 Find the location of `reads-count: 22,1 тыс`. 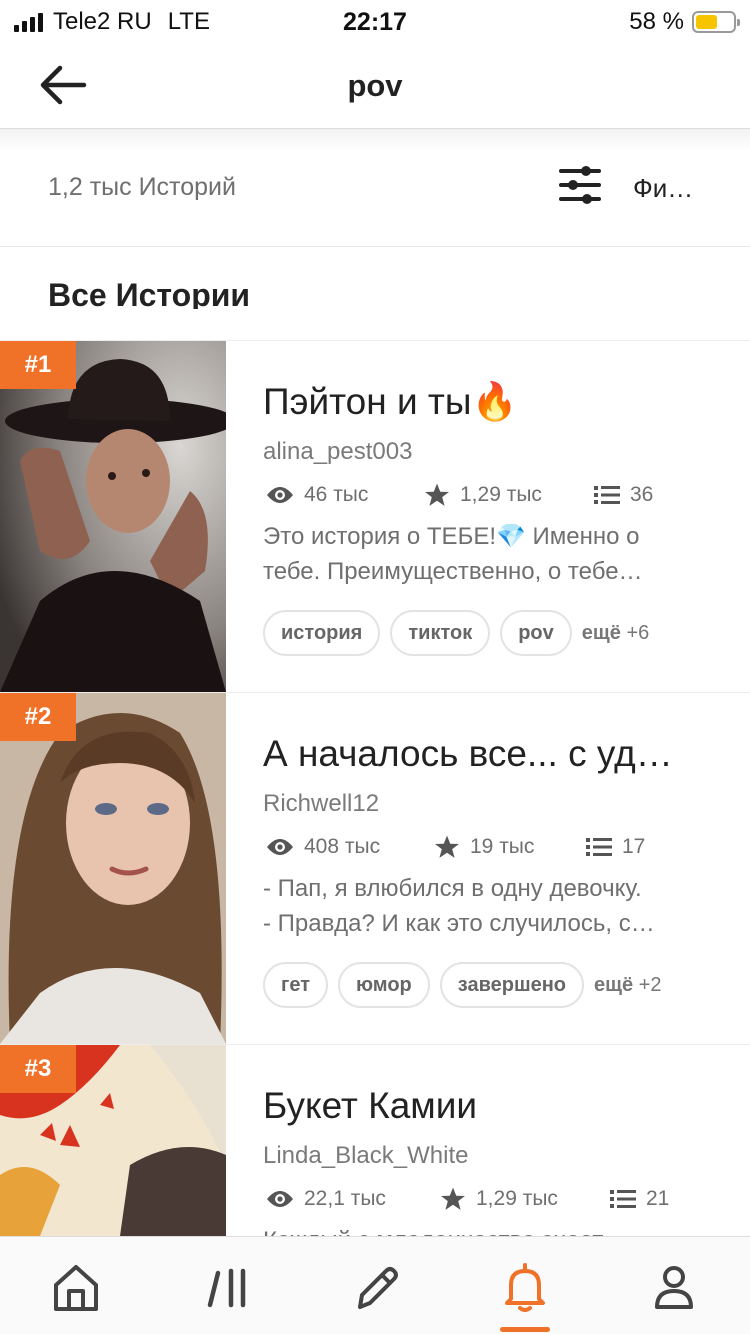

reads-count: 22,1 тыс is located at coordinates (345, 1198).